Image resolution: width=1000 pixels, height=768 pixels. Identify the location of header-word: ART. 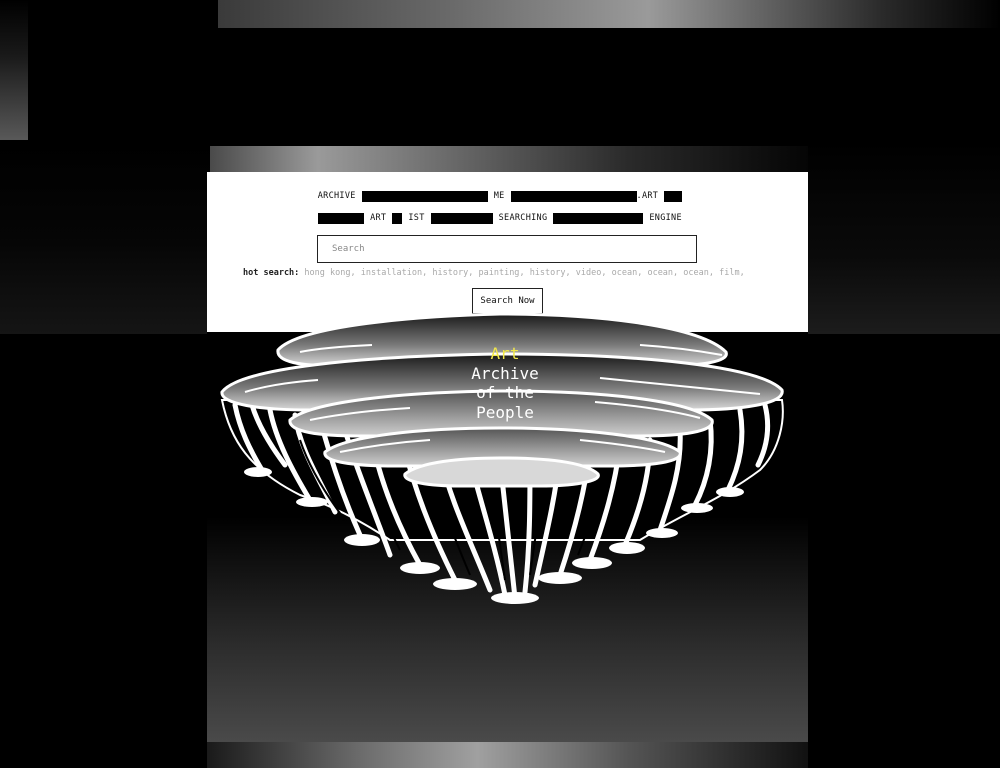
(378, 218).